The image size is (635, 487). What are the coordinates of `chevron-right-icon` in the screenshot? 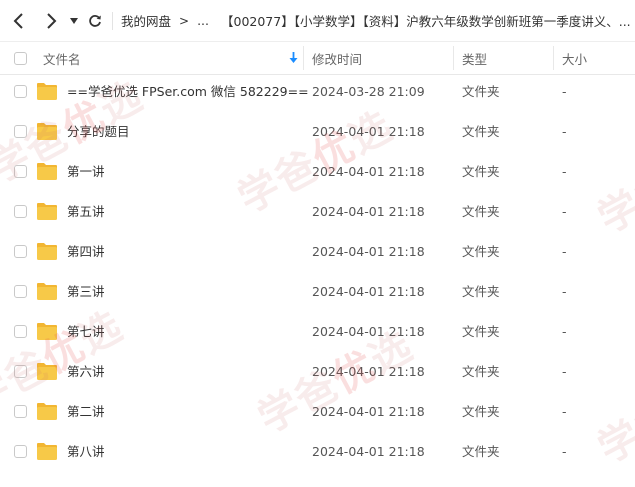 It's located at (52, 20).